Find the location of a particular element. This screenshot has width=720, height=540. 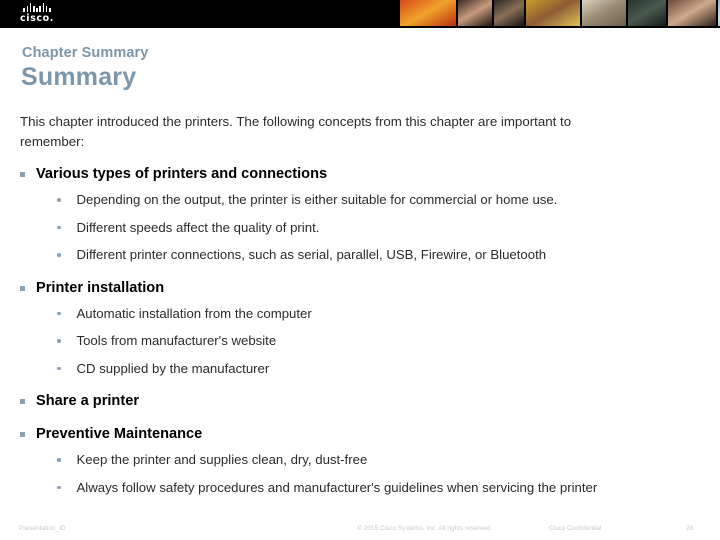

bullet-level1-label: Share a printer is located at coordinates (88, 401).